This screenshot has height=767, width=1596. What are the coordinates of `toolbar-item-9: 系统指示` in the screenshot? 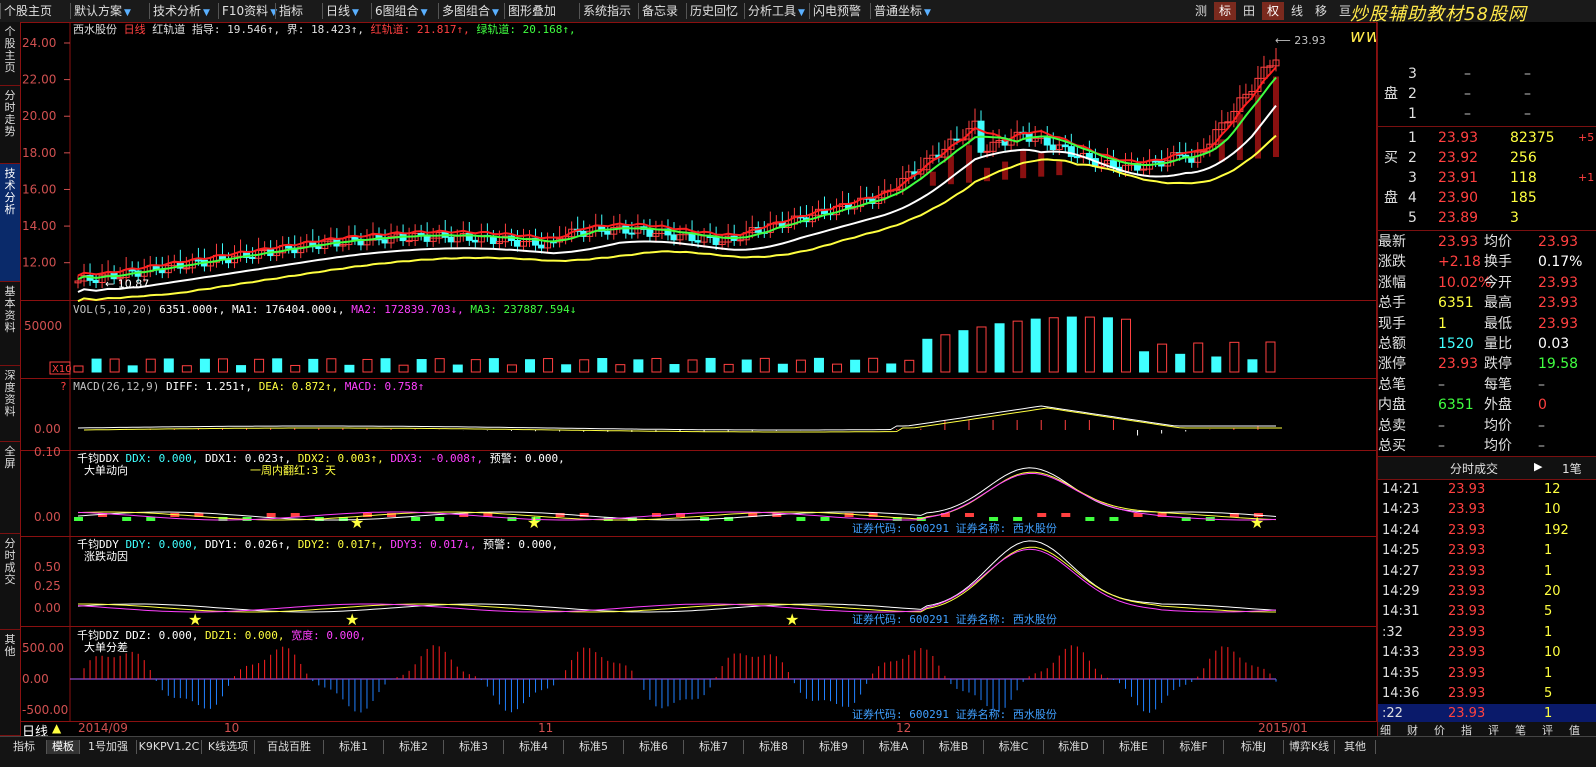 It's located at (607, 11).